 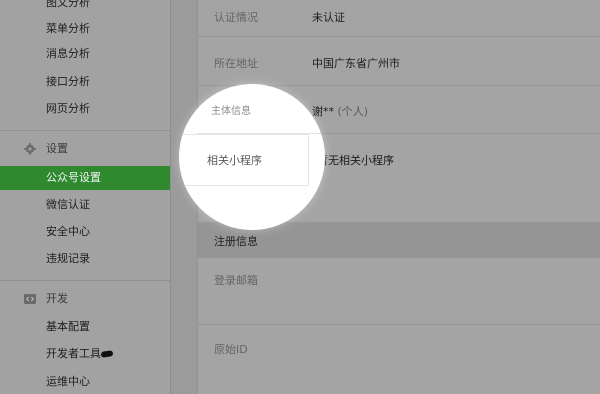 I want to click on reg-row-original-id: 原始ID, so click(x=399, y=359).